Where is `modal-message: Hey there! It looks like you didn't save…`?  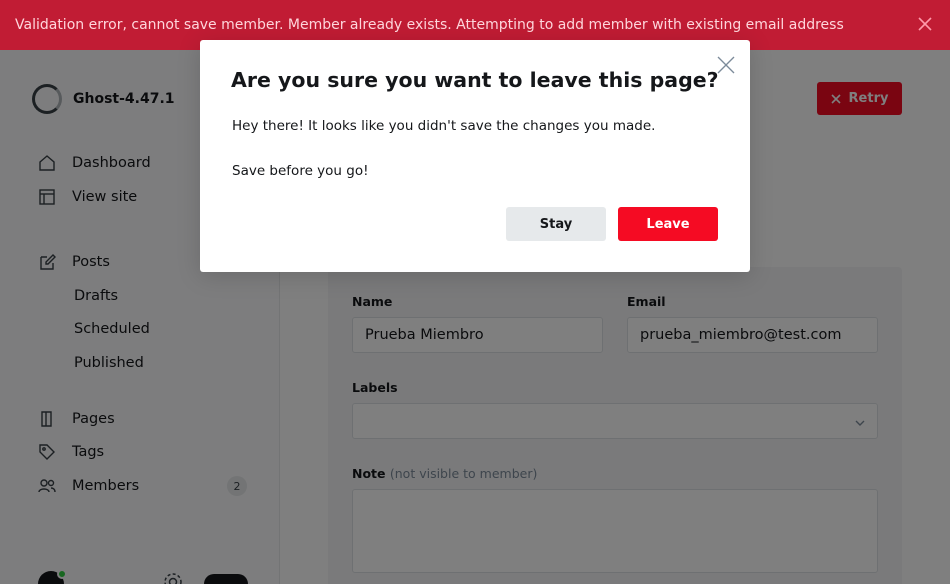 modal-message: Hey there! It looks like you didn't save… is located at coordinates (444, 126).